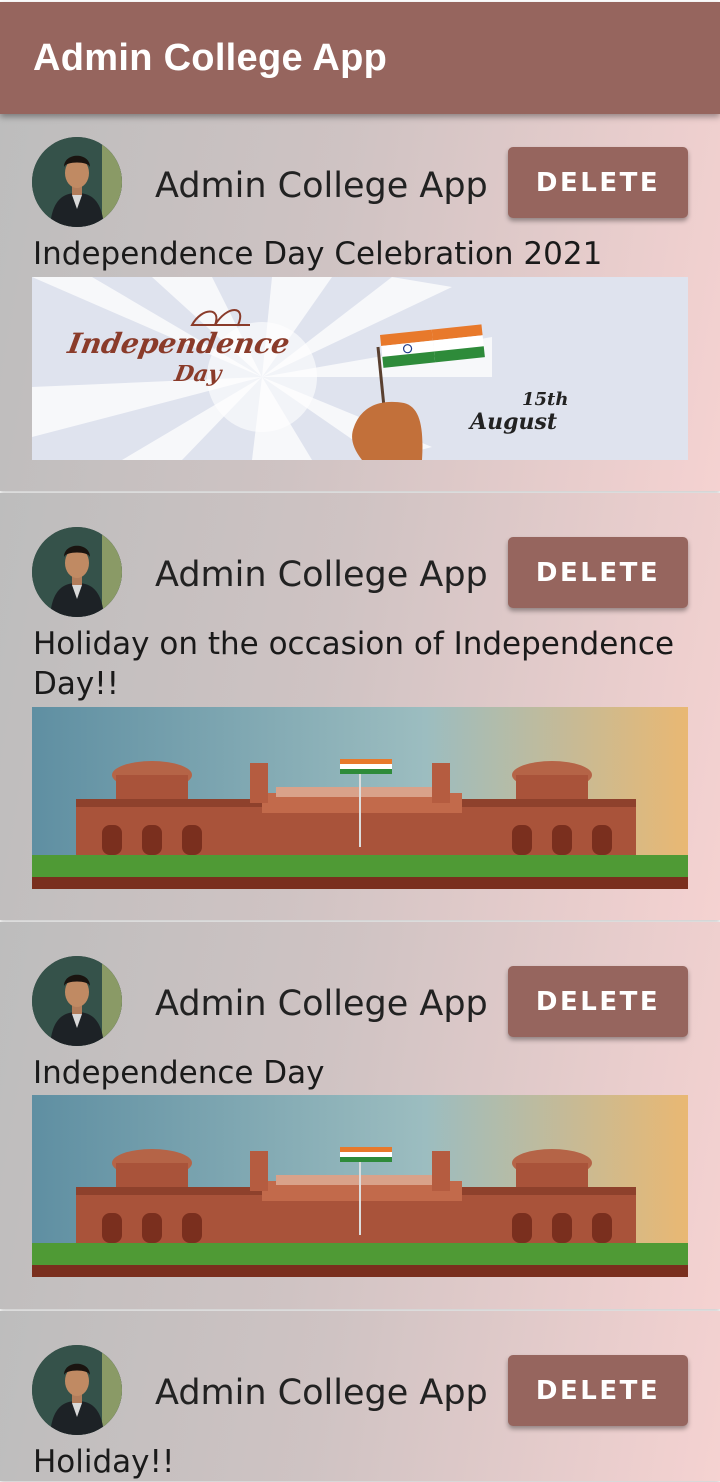 This screenshot has width=720, height=1482. What do you see at coordinates (210, 57) in the screenshot?
I see `app-title: Admin College App` at bounding box center [210, 57].